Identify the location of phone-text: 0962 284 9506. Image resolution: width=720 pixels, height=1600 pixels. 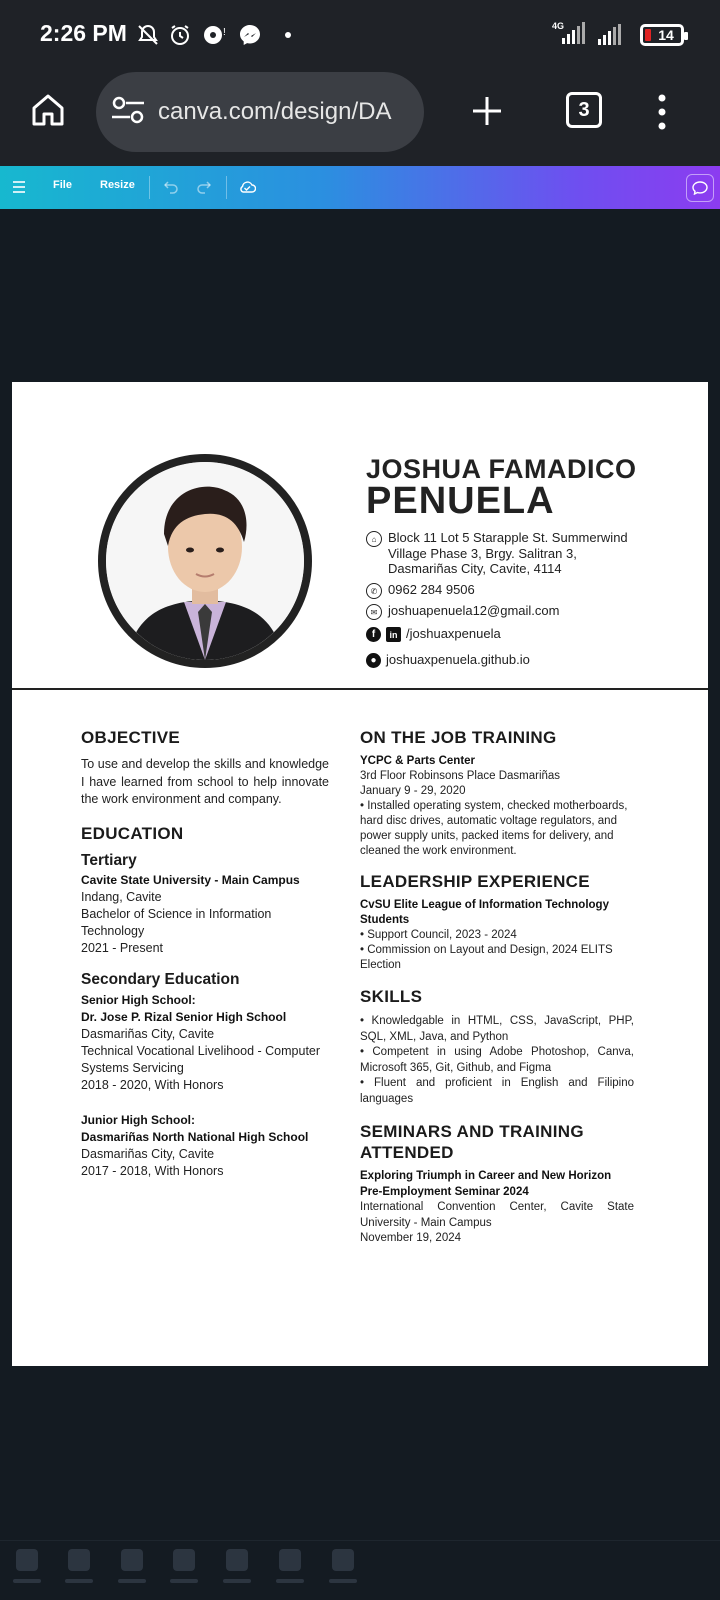
(431, 589).